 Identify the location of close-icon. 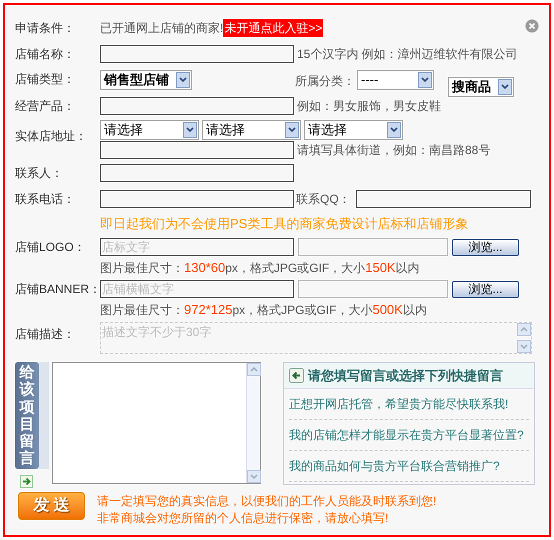
(532, 26).